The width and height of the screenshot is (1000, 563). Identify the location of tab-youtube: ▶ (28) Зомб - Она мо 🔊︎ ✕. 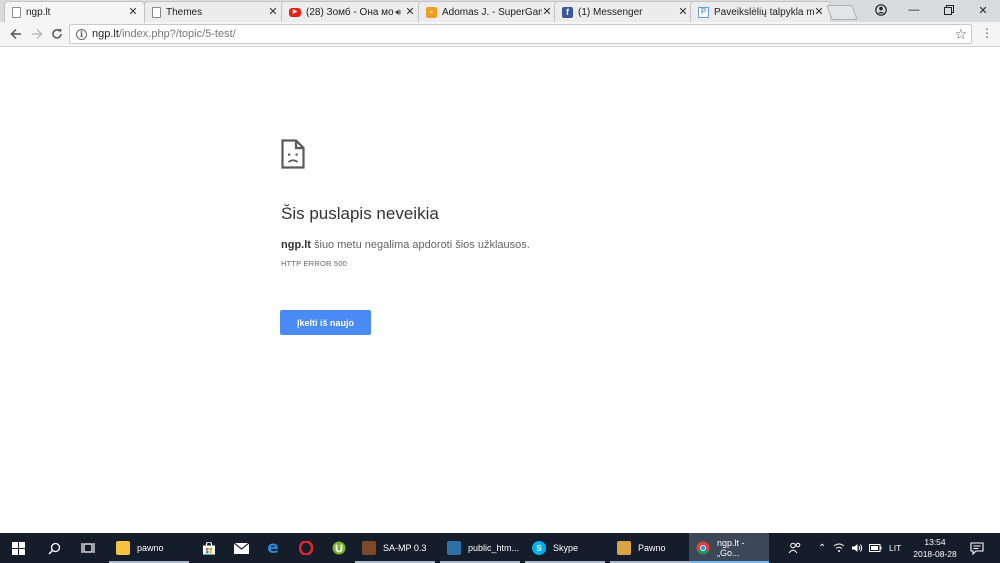
(351, 11).